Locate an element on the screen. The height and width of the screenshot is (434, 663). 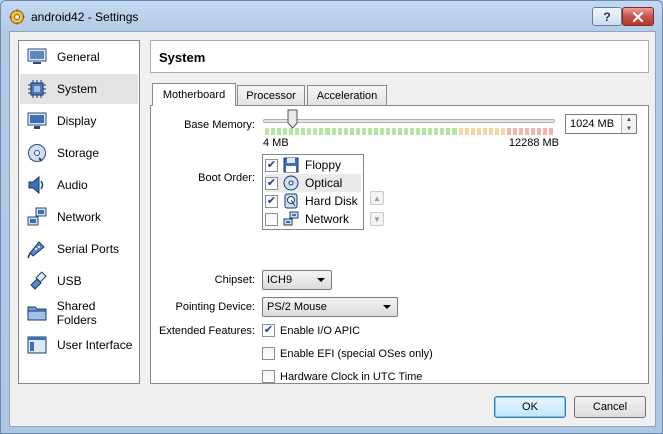
feature-utc-clock: Hardware Clock in UTC Time is located at coordinates (342, 376).